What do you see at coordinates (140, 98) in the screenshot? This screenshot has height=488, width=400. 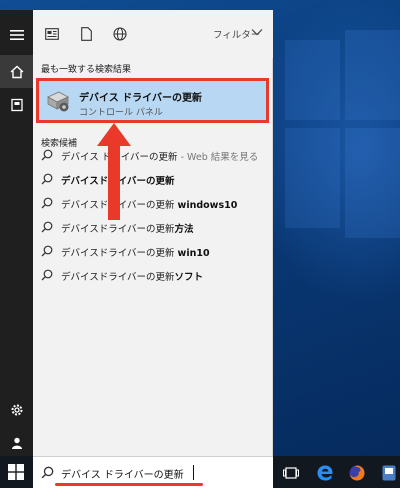 I see `best-match-title: デバイス ドライバーの更新` at bounding box center [140, 98].